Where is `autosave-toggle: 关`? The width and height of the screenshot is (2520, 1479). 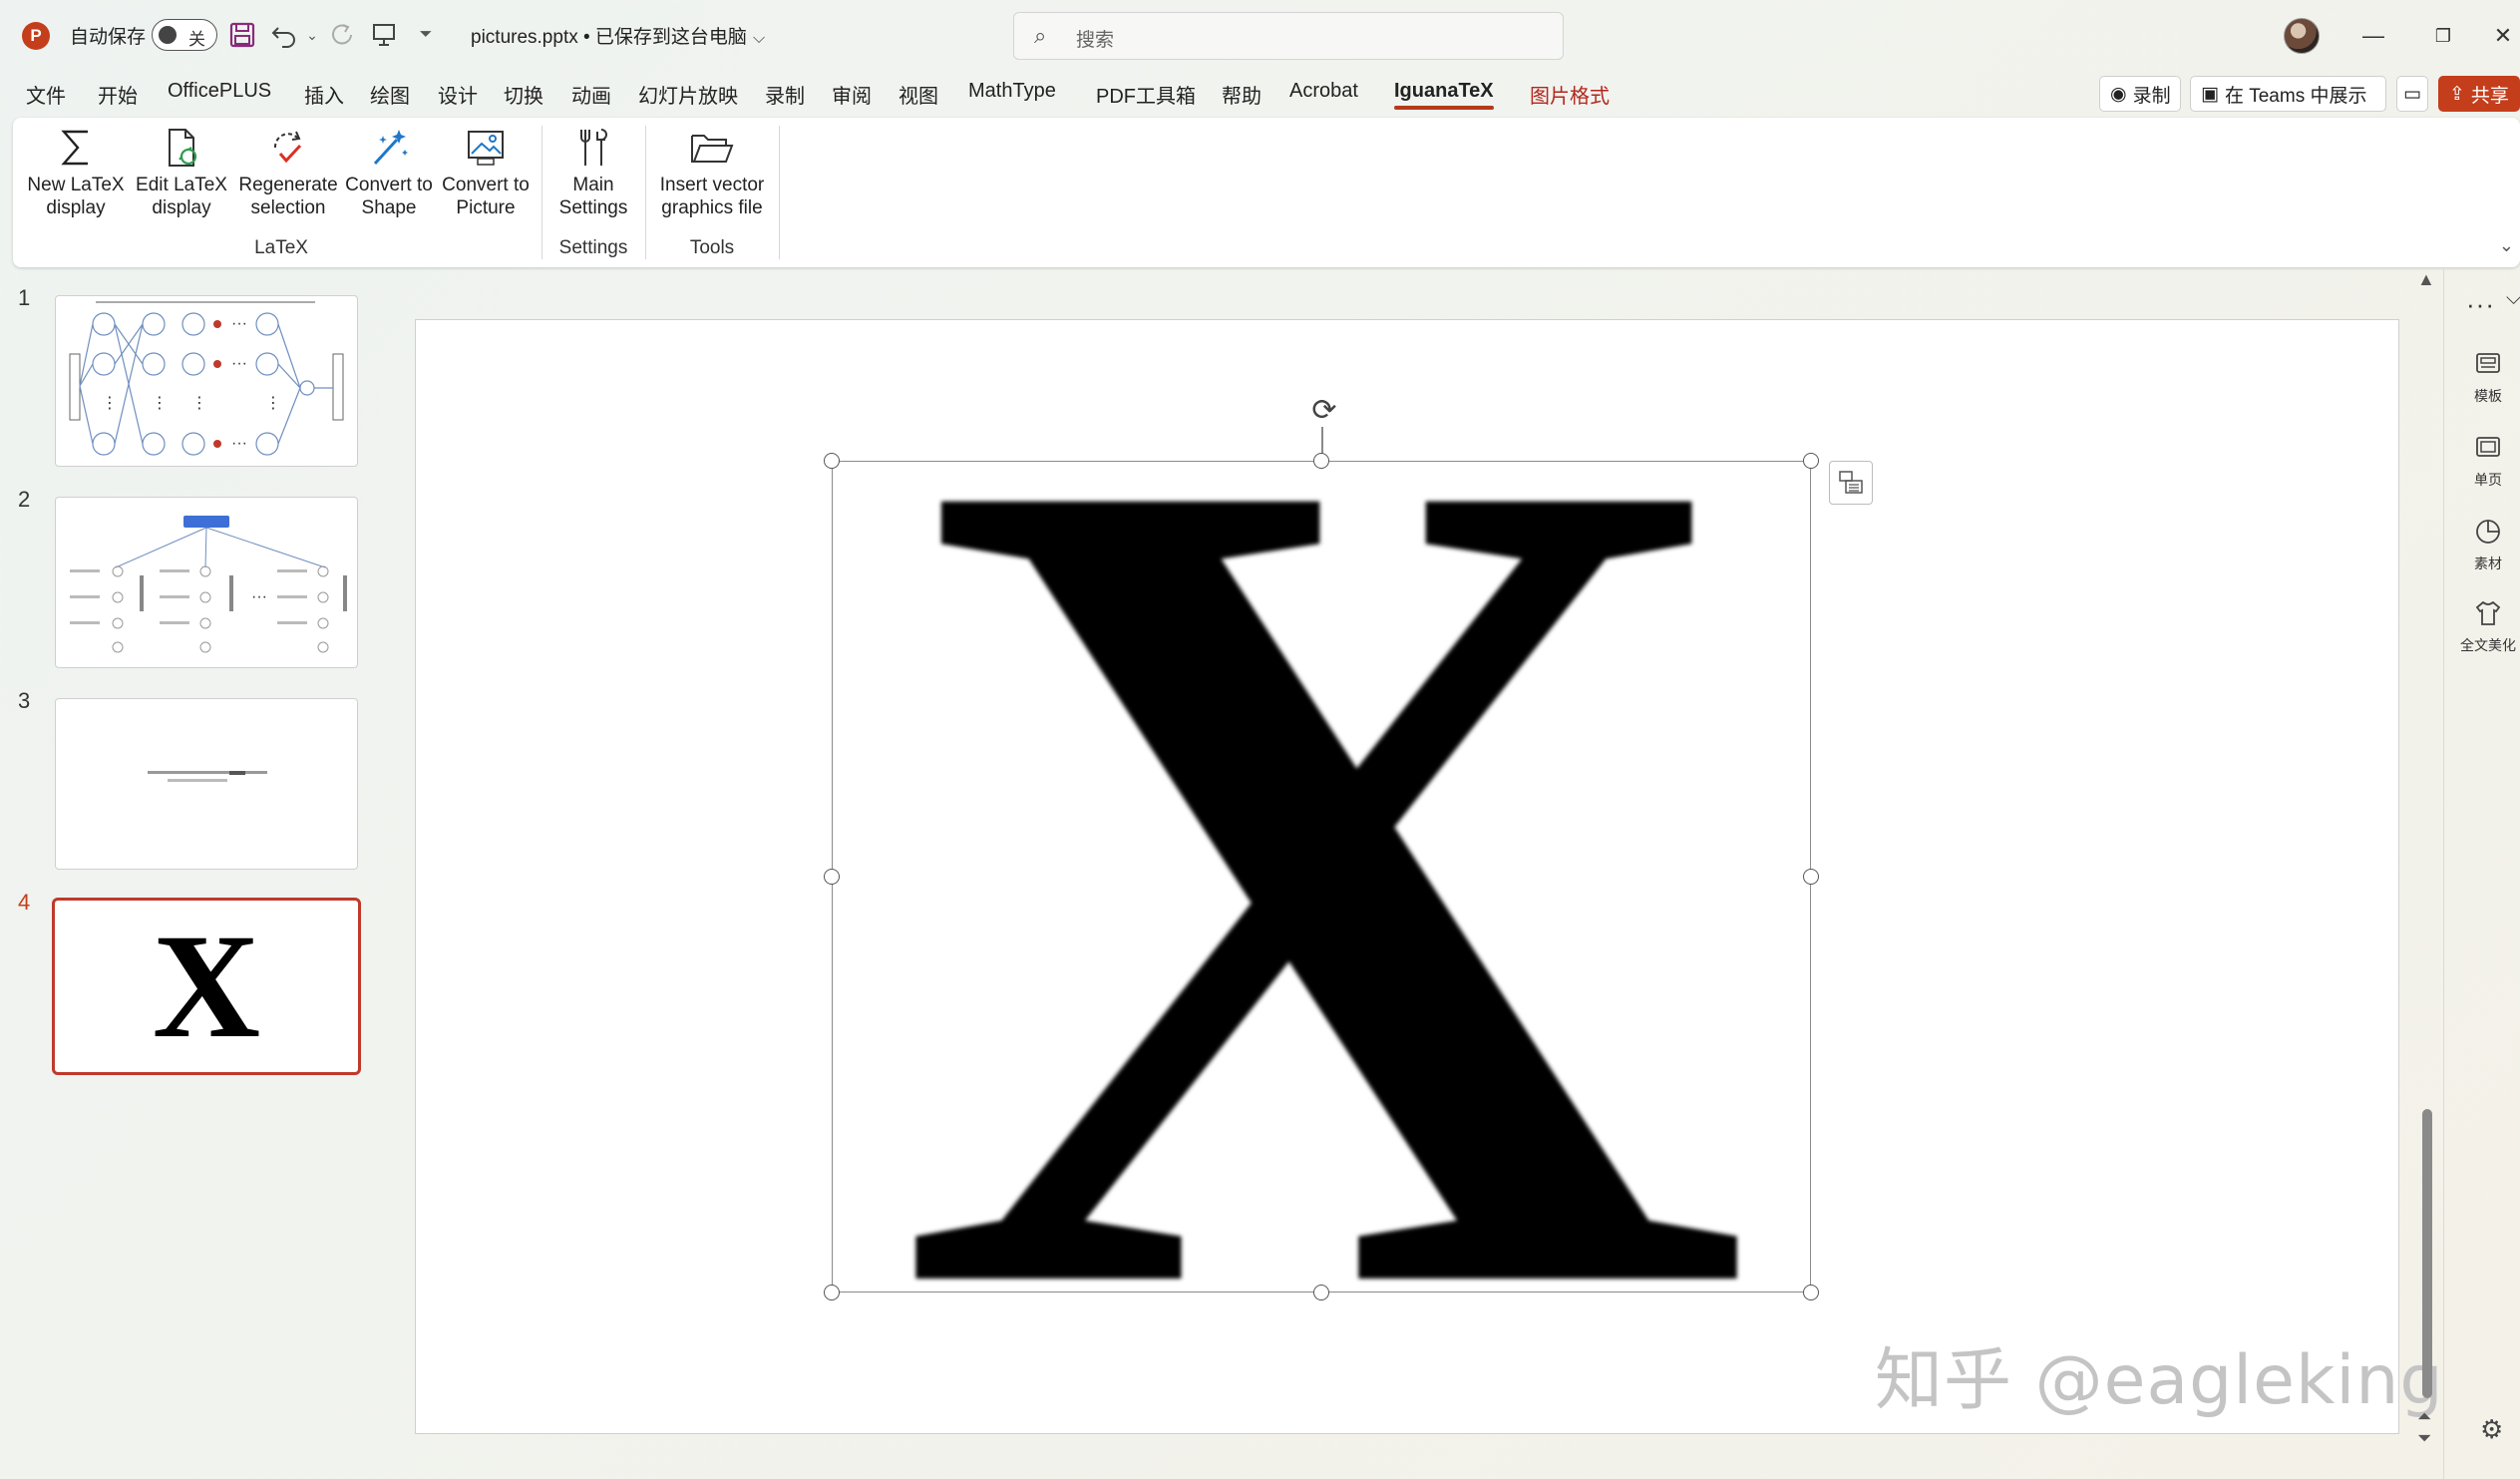 autosave-toggle: 关 is located at coordinates (184, 35).